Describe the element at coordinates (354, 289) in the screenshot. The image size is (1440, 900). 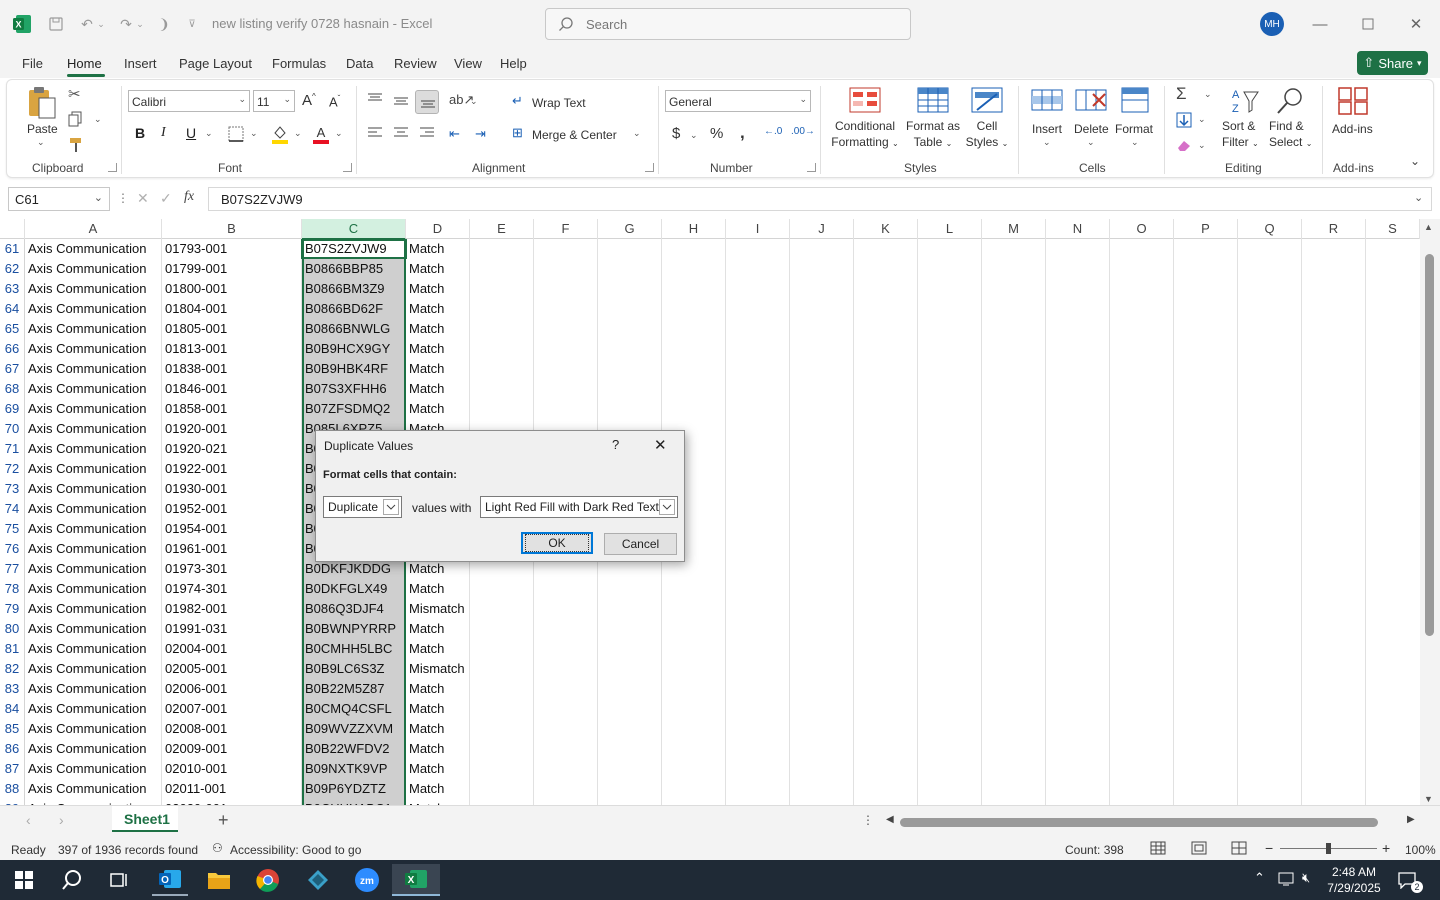
I see `cell-c: B0866BM3Z9` at that location.